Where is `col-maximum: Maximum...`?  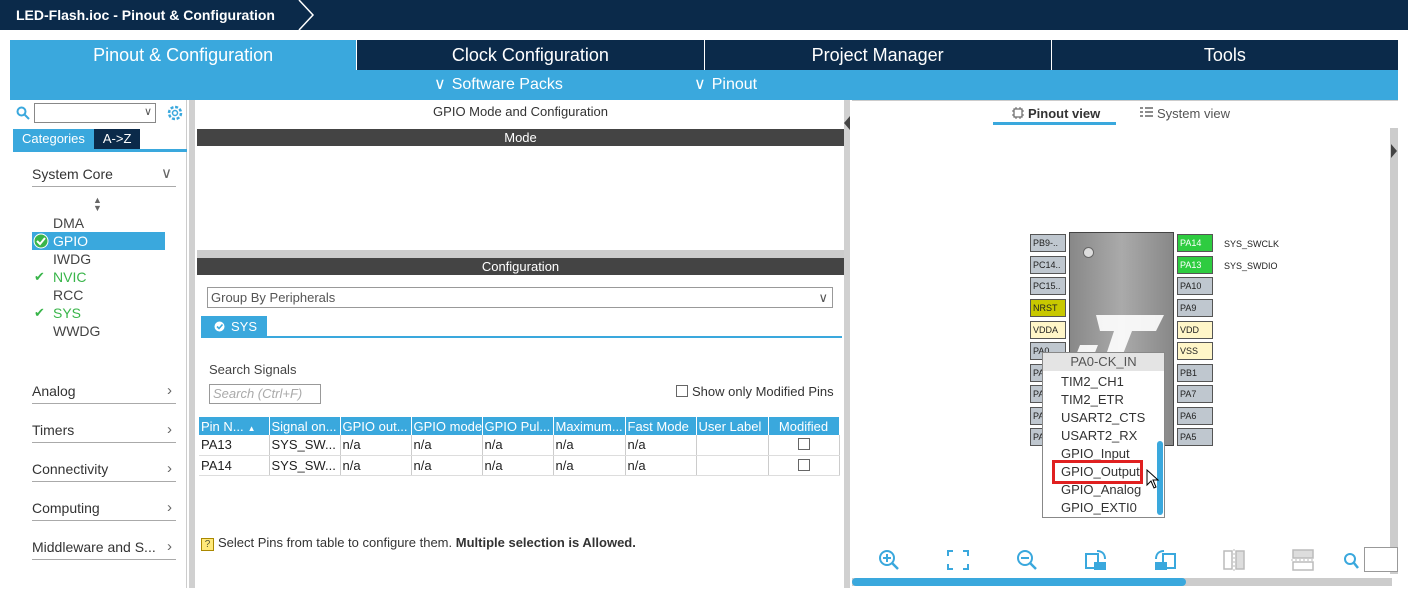
col-maximum: Maximum... is located at coordinates (589, 426).